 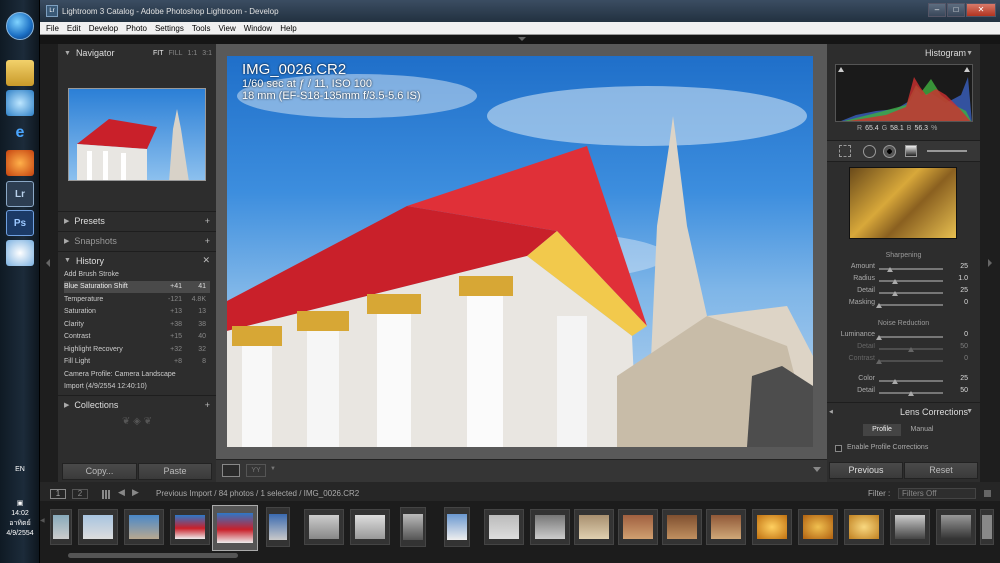 What do you see at coordinates (273, 469) in the screenshot?
I see `chevron-down-icon: ▼` at bounding box center [273, 469].